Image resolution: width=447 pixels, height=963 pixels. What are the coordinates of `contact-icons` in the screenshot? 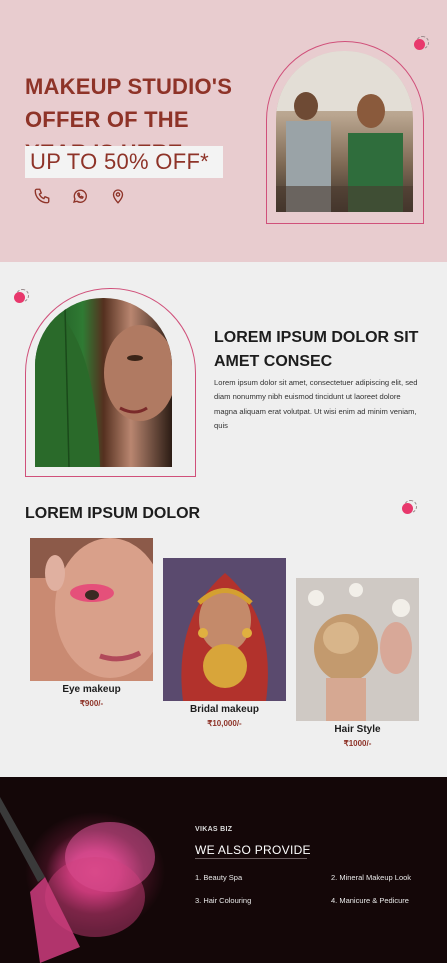 It's located at (80, 196).